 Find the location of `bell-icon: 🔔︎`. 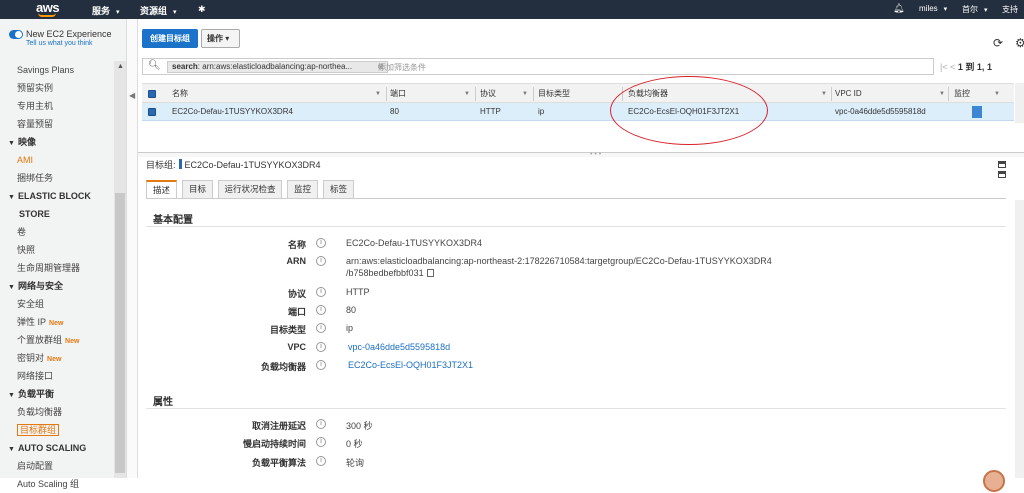

bell-icon: 🔔︎ is located at coordinates (898, 8).